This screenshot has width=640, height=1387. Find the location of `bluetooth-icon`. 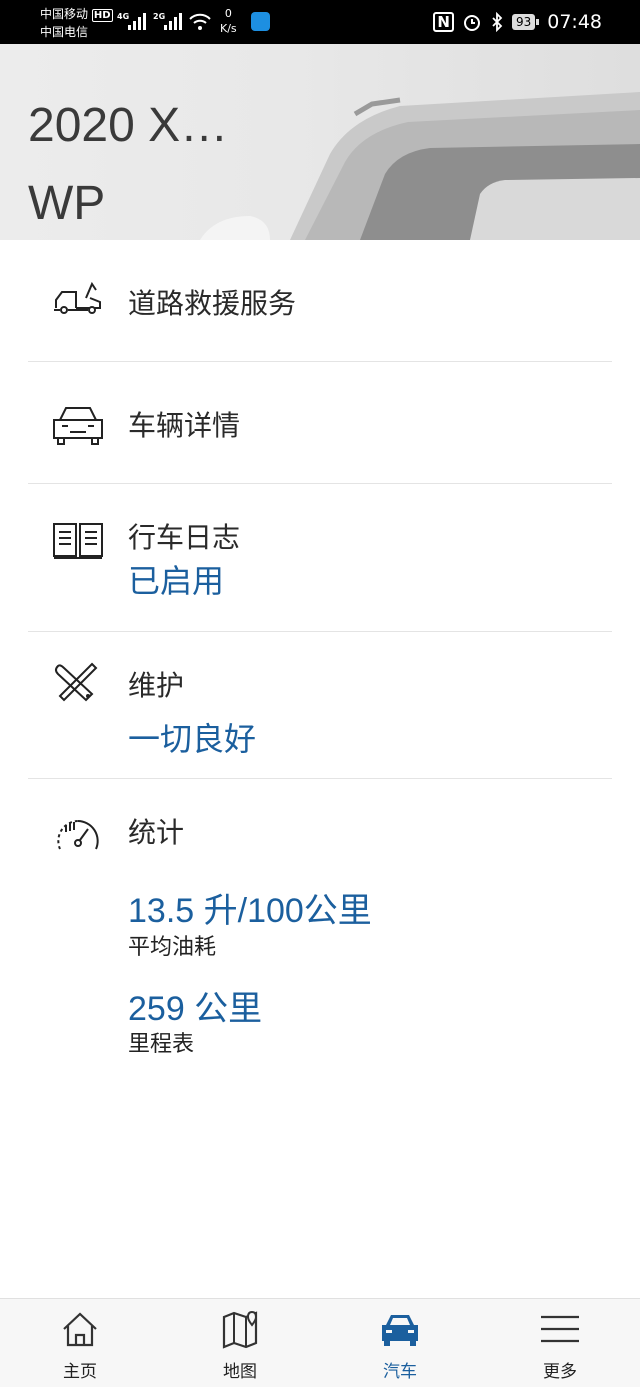

bluetooth-icon is located at coordinates (497, 22).